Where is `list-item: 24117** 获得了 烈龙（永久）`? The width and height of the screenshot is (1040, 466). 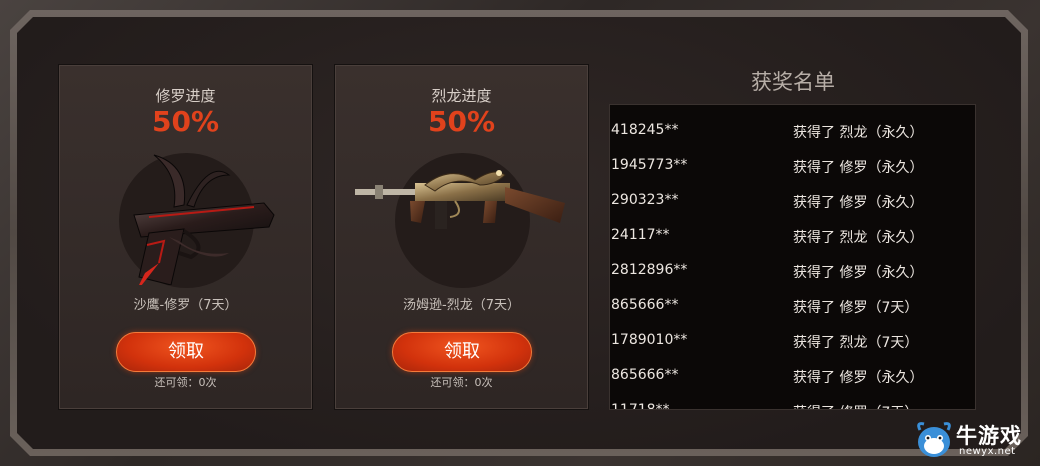 list-item: 24117** 获得了 烈龙（永久） is located at coordinates (792, 234).